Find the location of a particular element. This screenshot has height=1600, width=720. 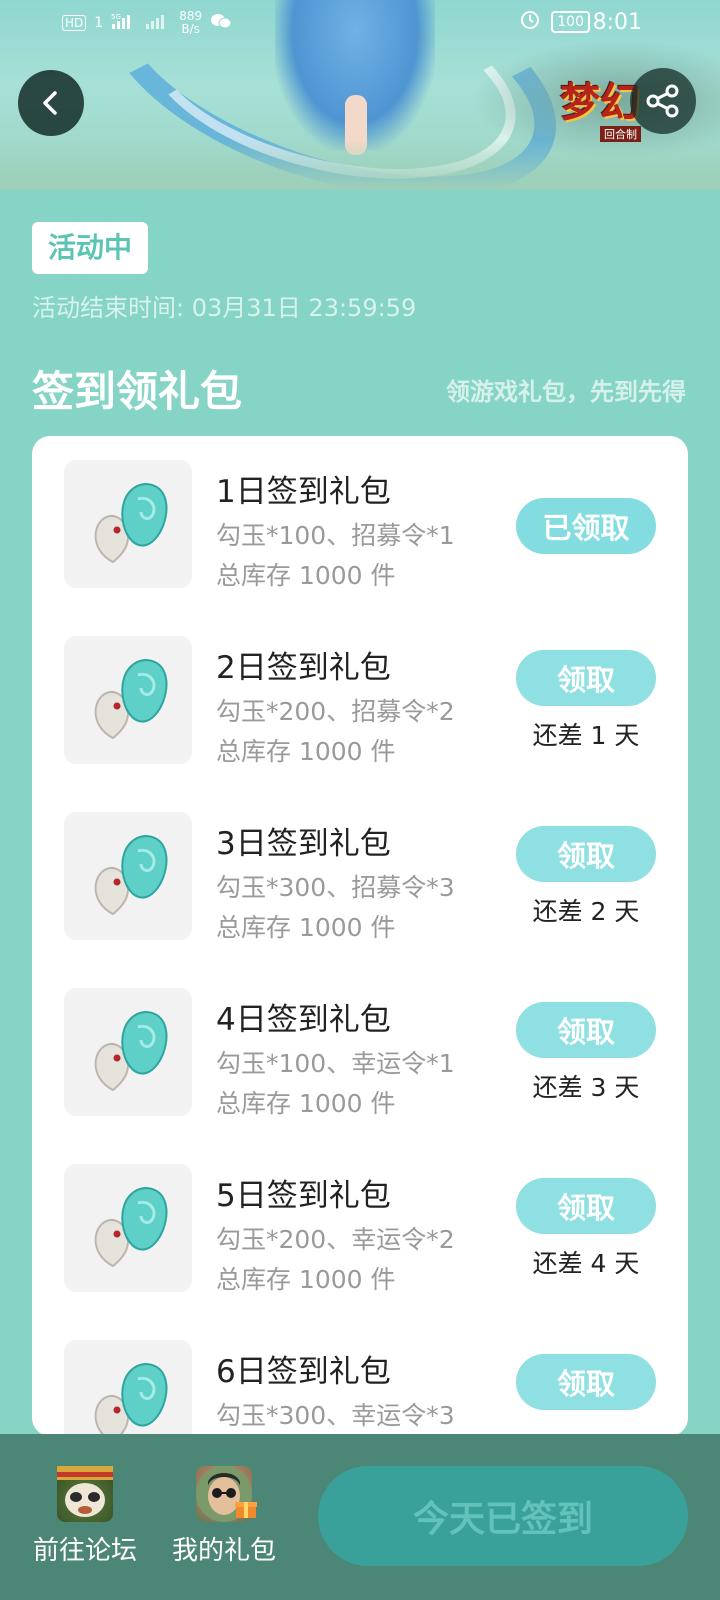

bottom-bar: 前往论坛 我的礼包 今天已签到 is located at coordinates (360, 1517).